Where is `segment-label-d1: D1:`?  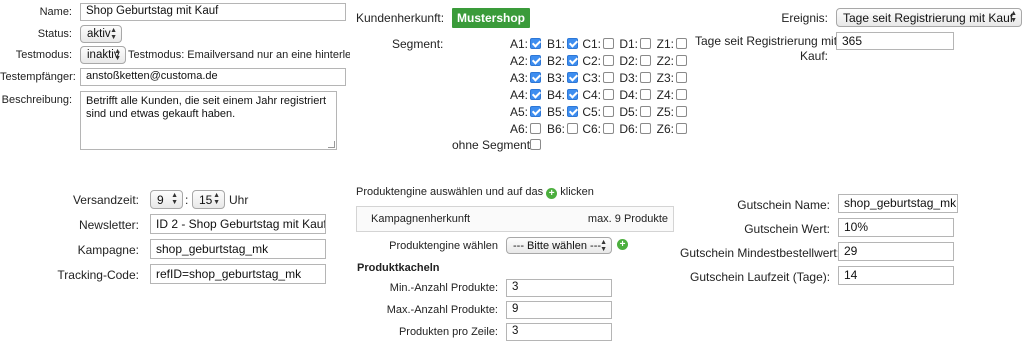 segment-label-d1: D1: is located at coordinates (628, 44).